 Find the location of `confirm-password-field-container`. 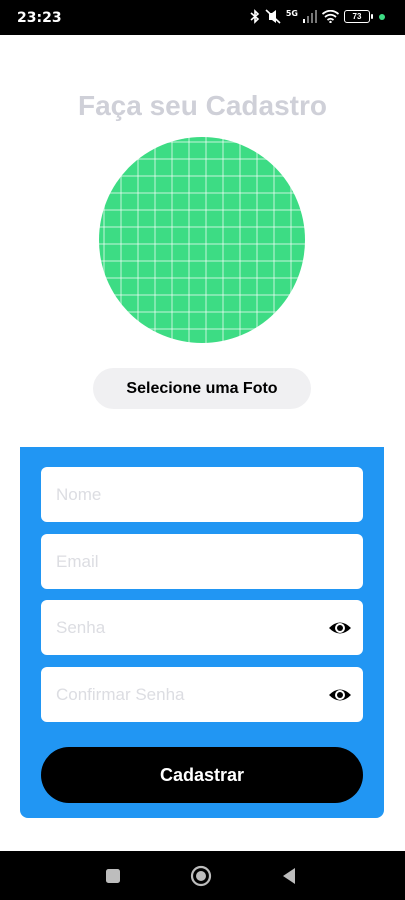

confirm-password-field-container is located at coordinates (202, 694).